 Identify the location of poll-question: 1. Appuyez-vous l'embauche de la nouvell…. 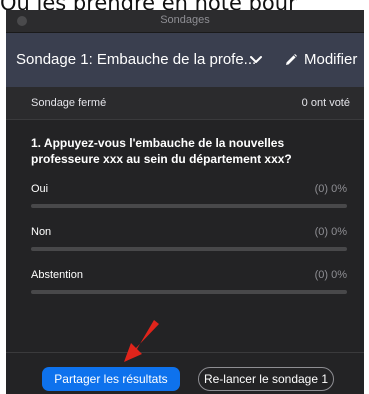
(161, 151).